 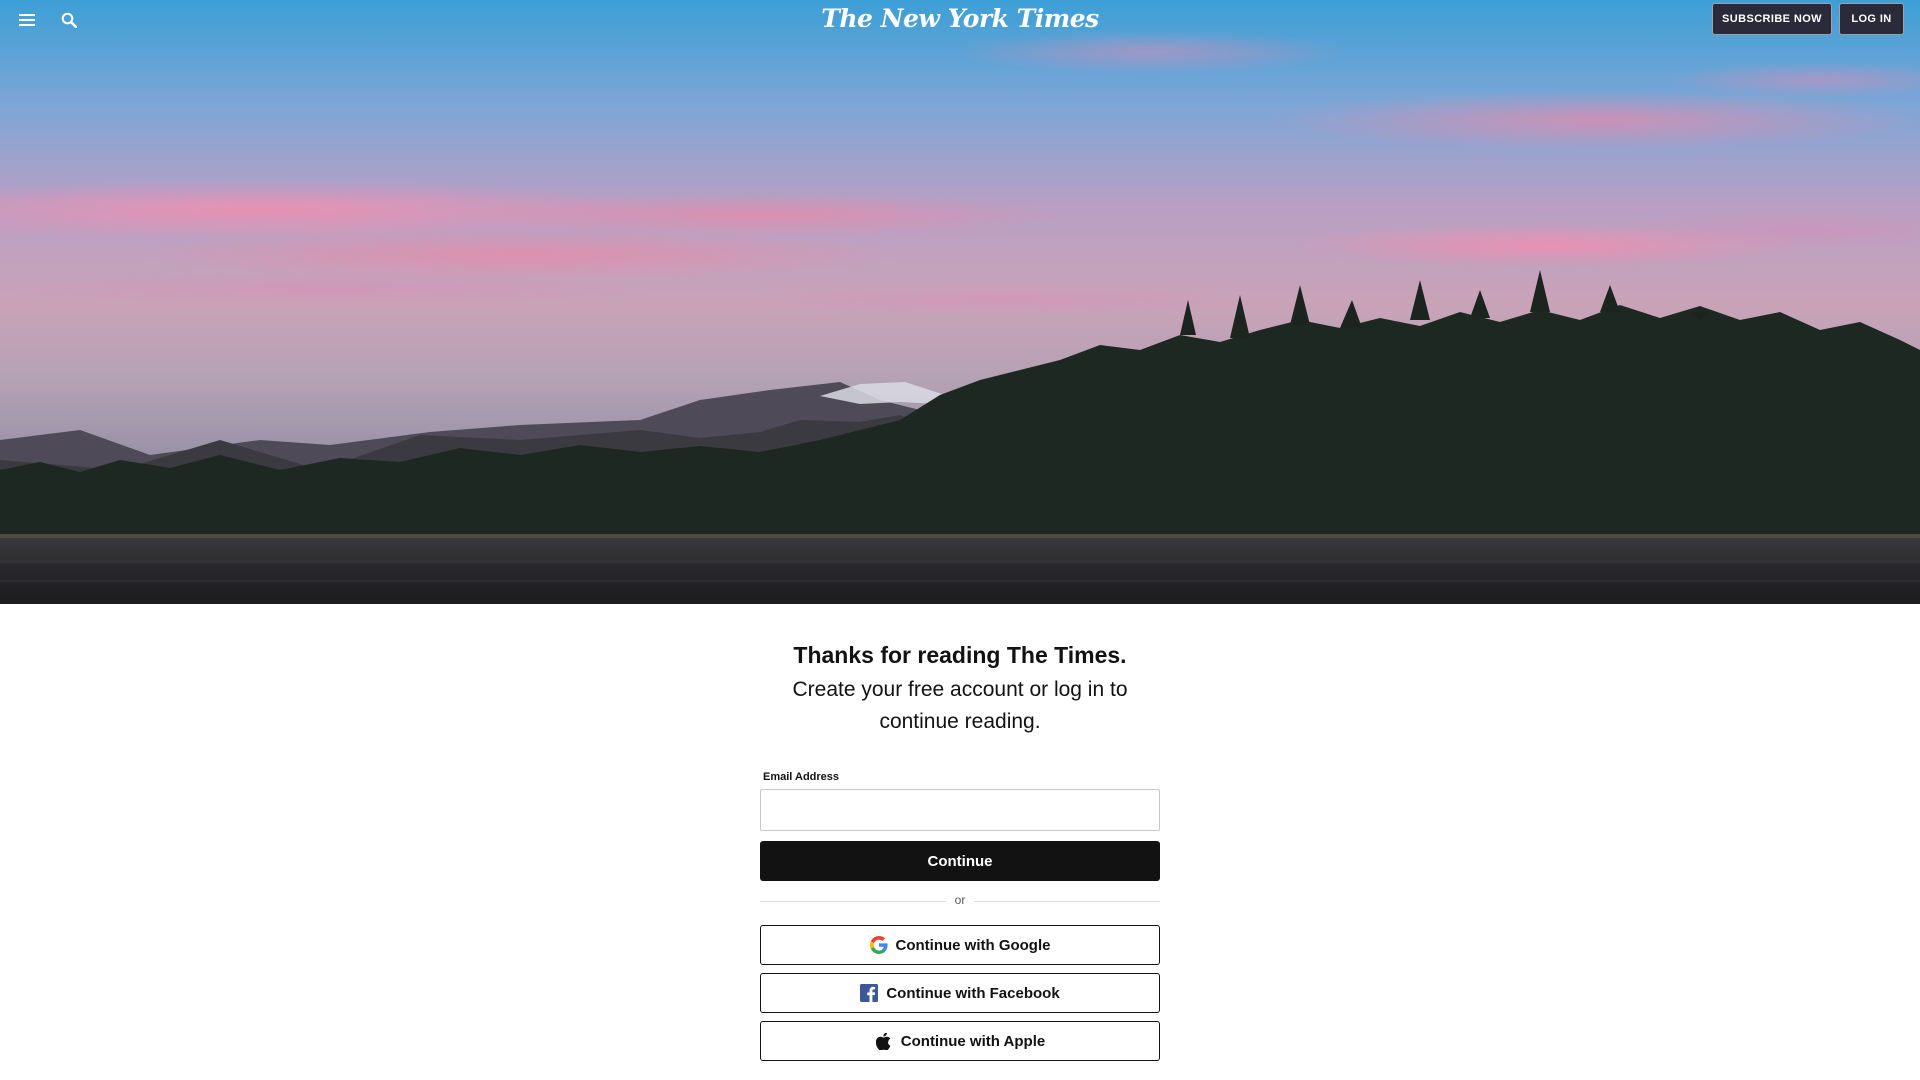 I want to click on apple-icon, so click(x=884, y=1041).